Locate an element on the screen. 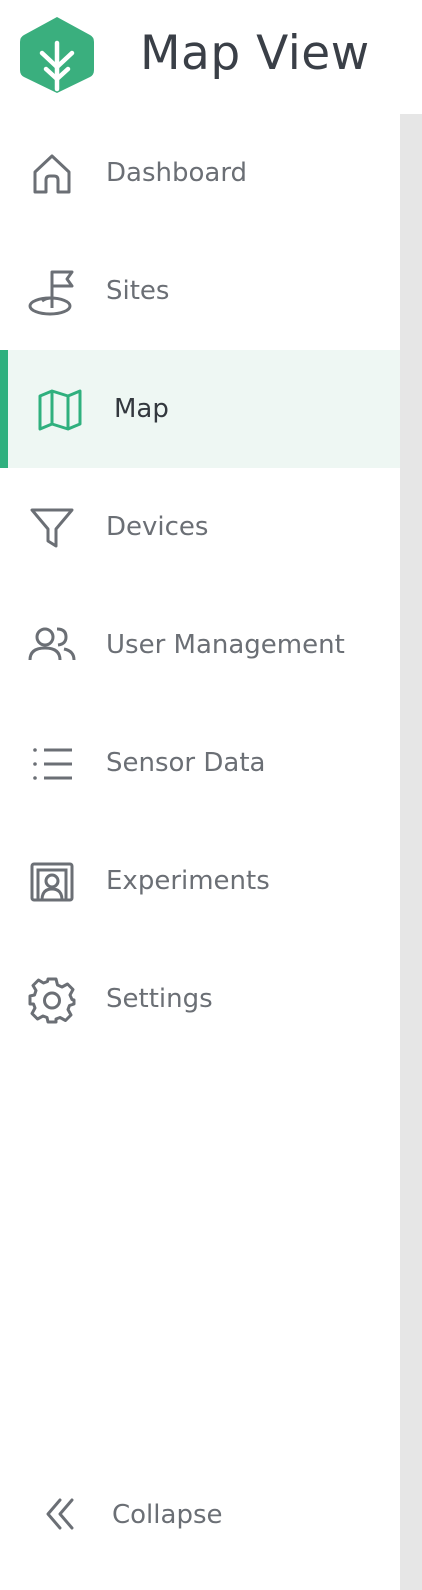 This screenshot has width=422, height=1590. sidebar-item-settings: Settings is located at coordinates (200, 999).